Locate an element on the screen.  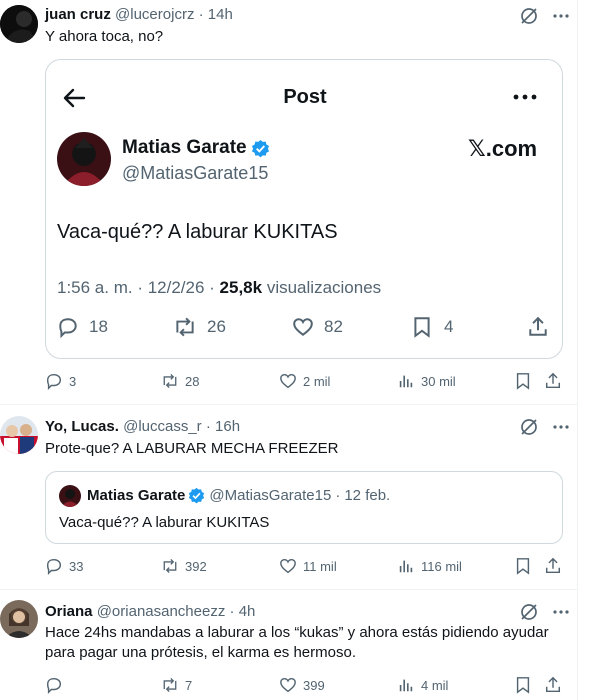
author-name: Yo, Lucas. is located at coordinates (82, 426).